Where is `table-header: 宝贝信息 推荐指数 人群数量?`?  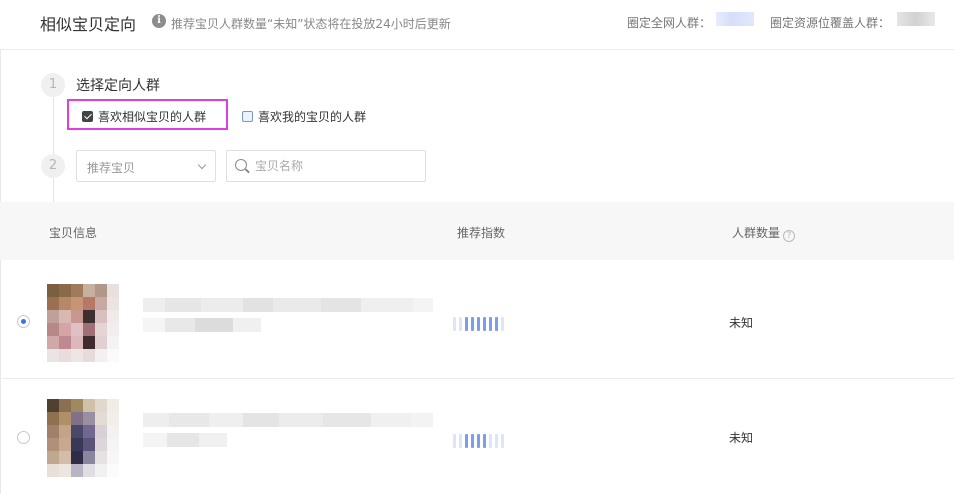 table-header: 宝贝信息 推荐指数 人群数量? is located at coordinates (477, 231).